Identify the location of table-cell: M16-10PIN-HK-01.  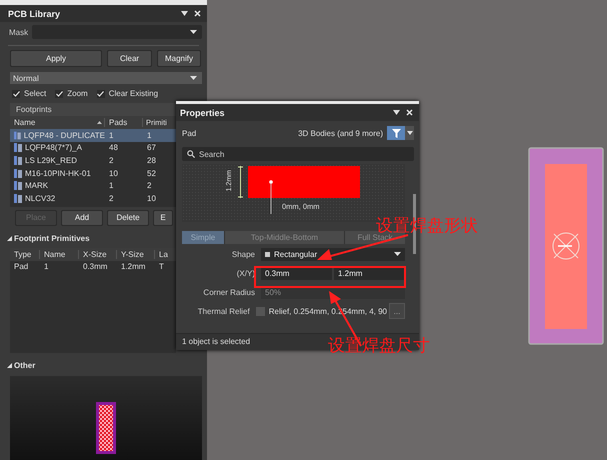
(58, 173).